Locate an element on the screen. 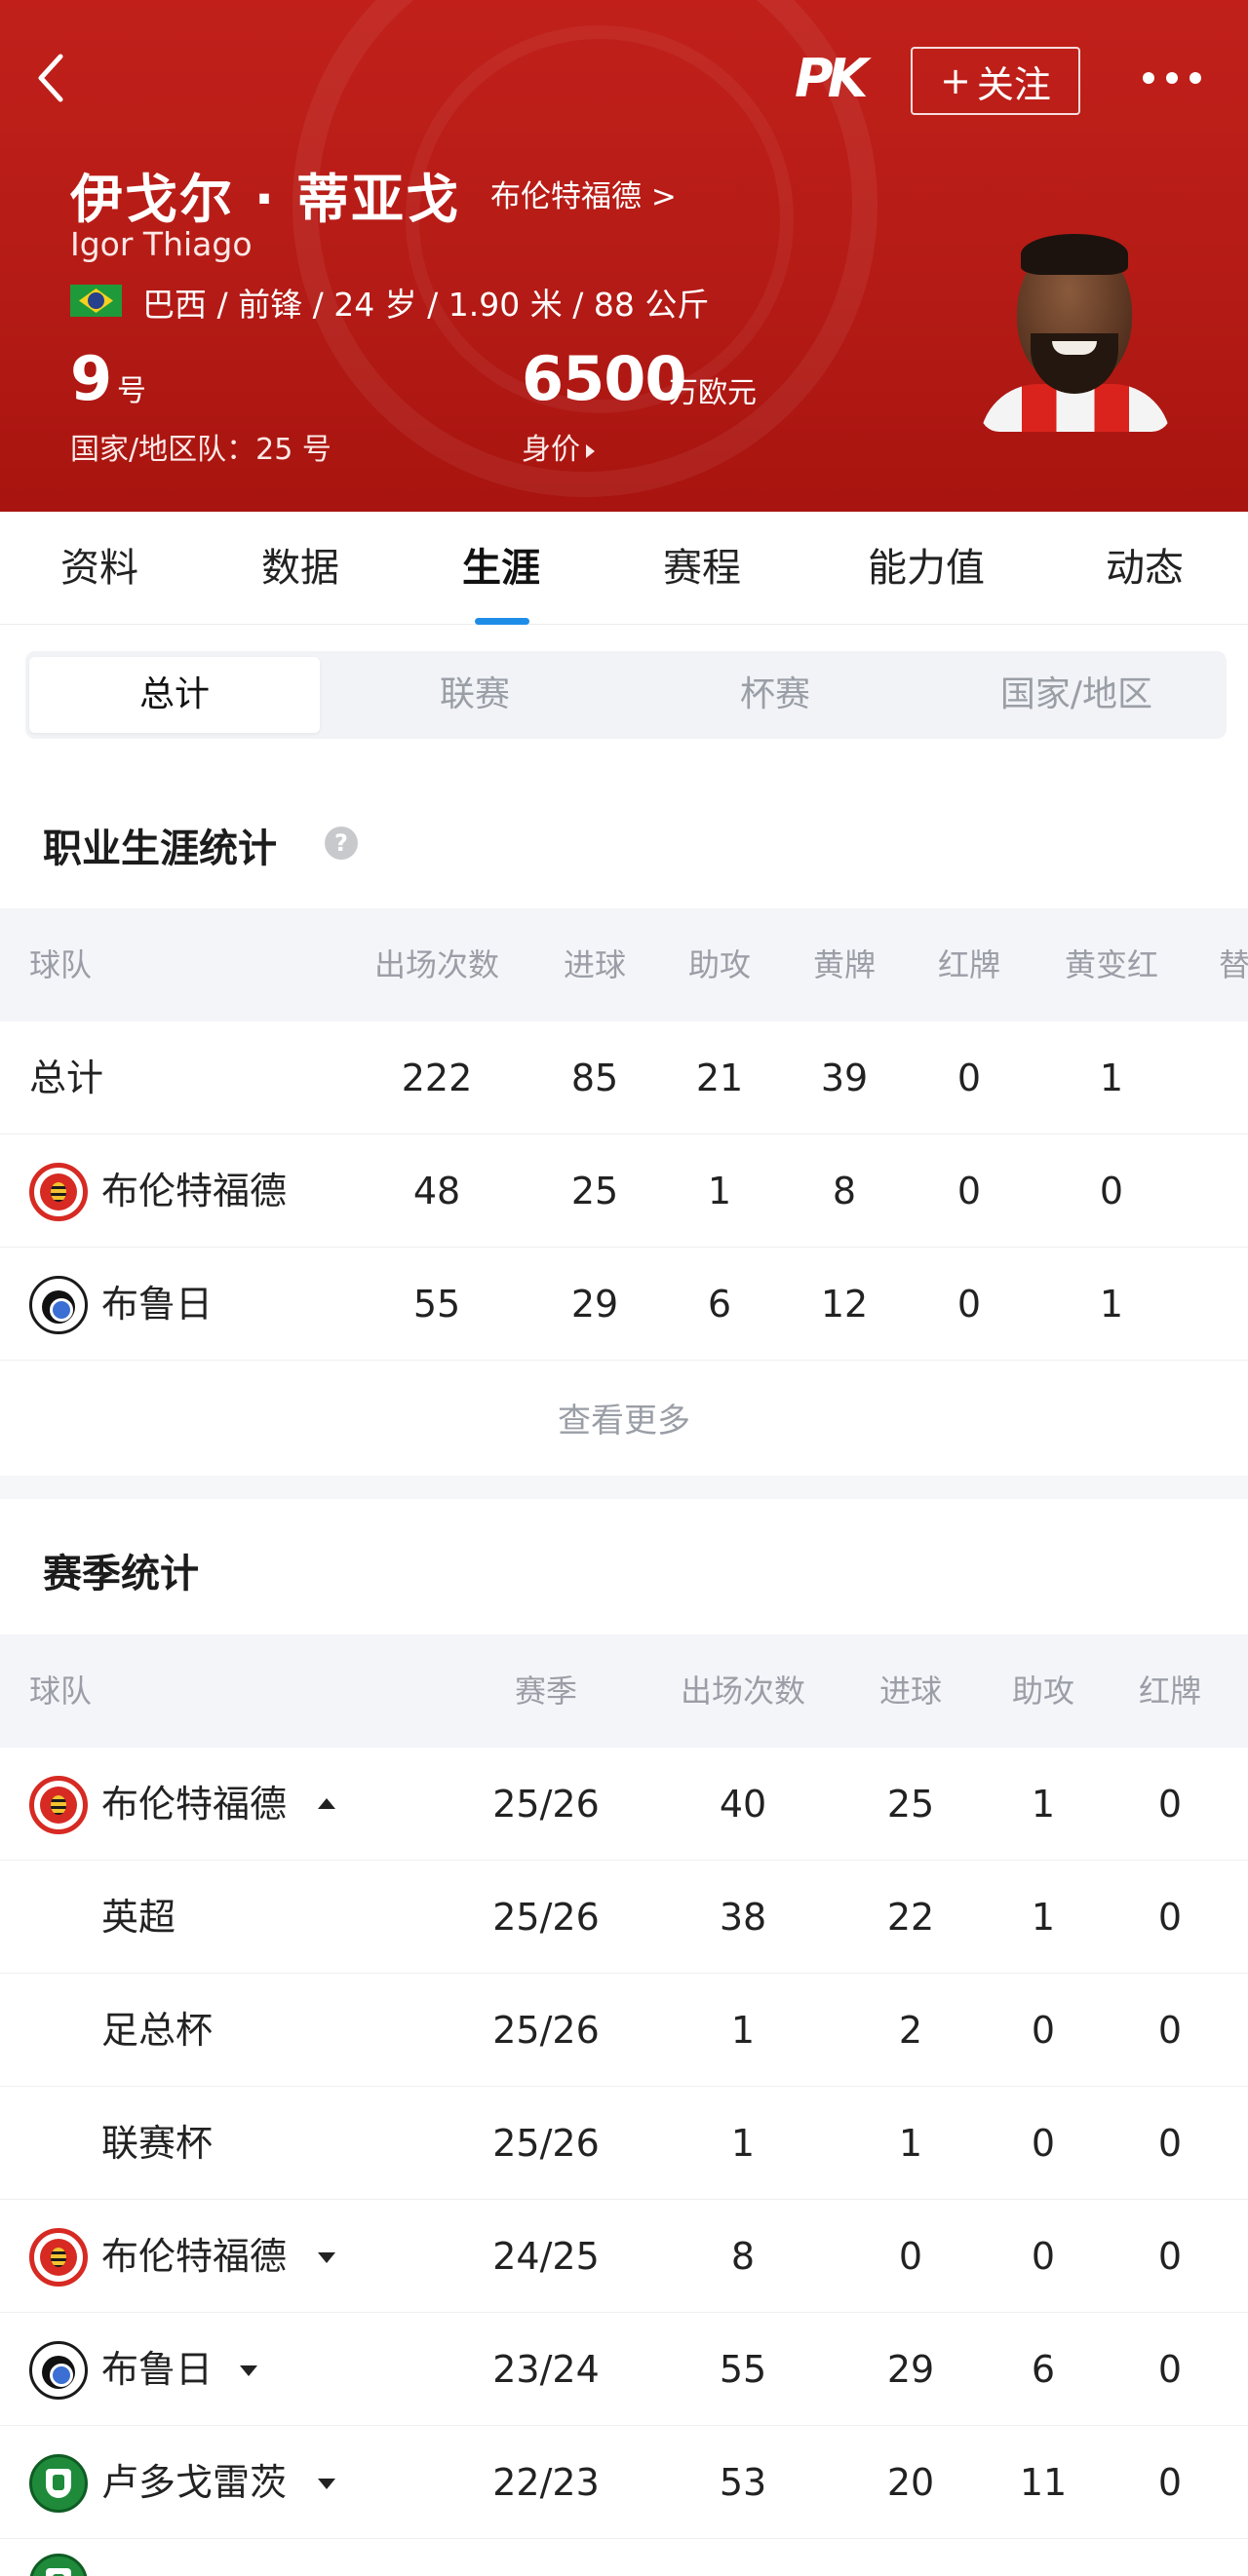  cell-assists: 1 is located at coordinates (1043, 1917).